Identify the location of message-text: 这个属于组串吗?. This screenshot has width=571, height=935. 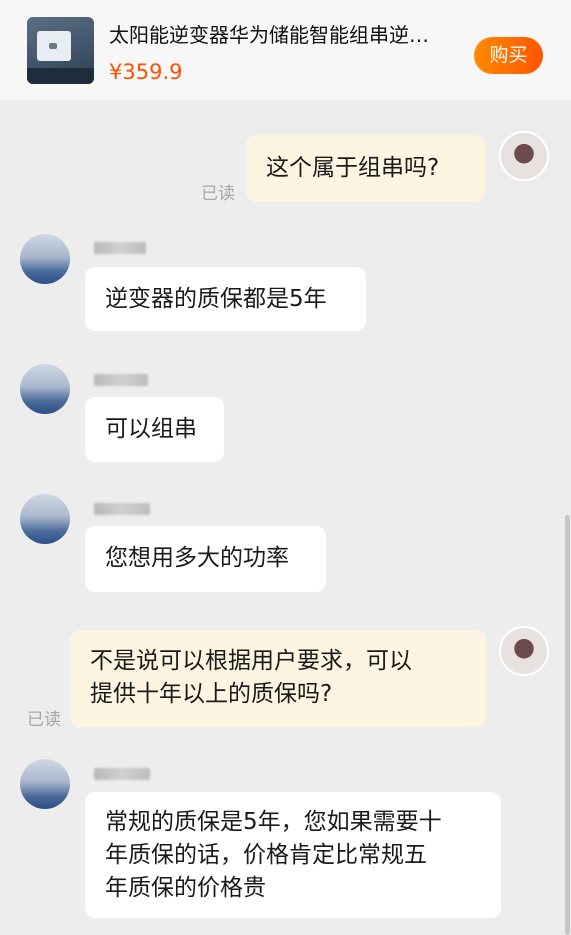
(353, 168).